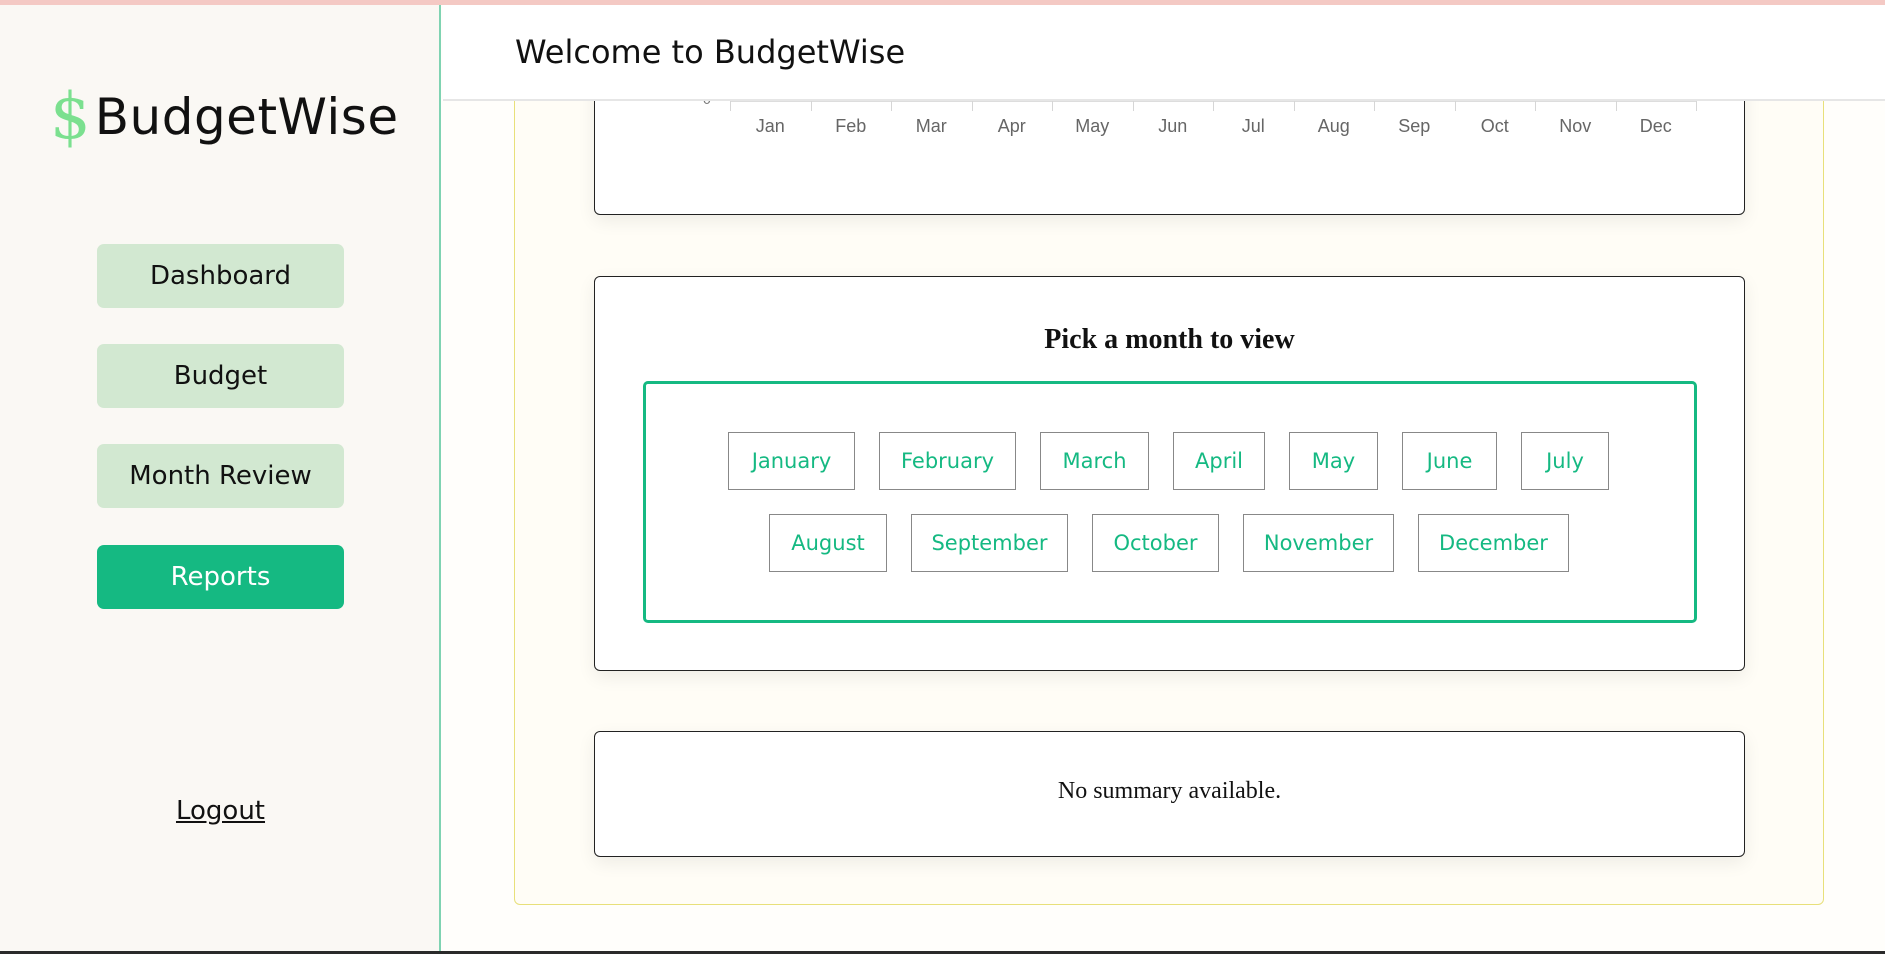  Describe the element at coordinates (1493, 543) in the screenshot. I see `month-button-december: December` at that location.